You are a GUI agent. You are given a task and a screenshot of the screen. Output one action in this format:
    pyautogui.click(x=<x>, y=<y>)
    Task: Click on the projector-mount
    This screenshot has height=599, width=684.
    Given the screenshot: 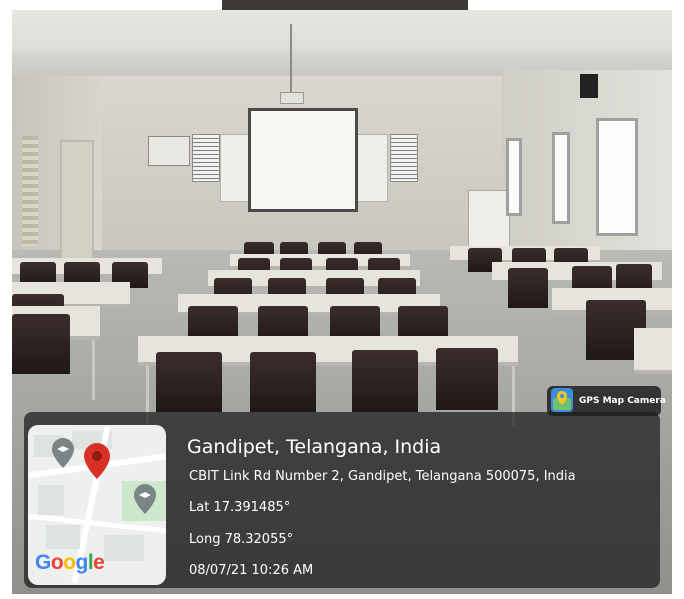 What is the action you would take?
    pyautogui.click(x=291, y=60)
    